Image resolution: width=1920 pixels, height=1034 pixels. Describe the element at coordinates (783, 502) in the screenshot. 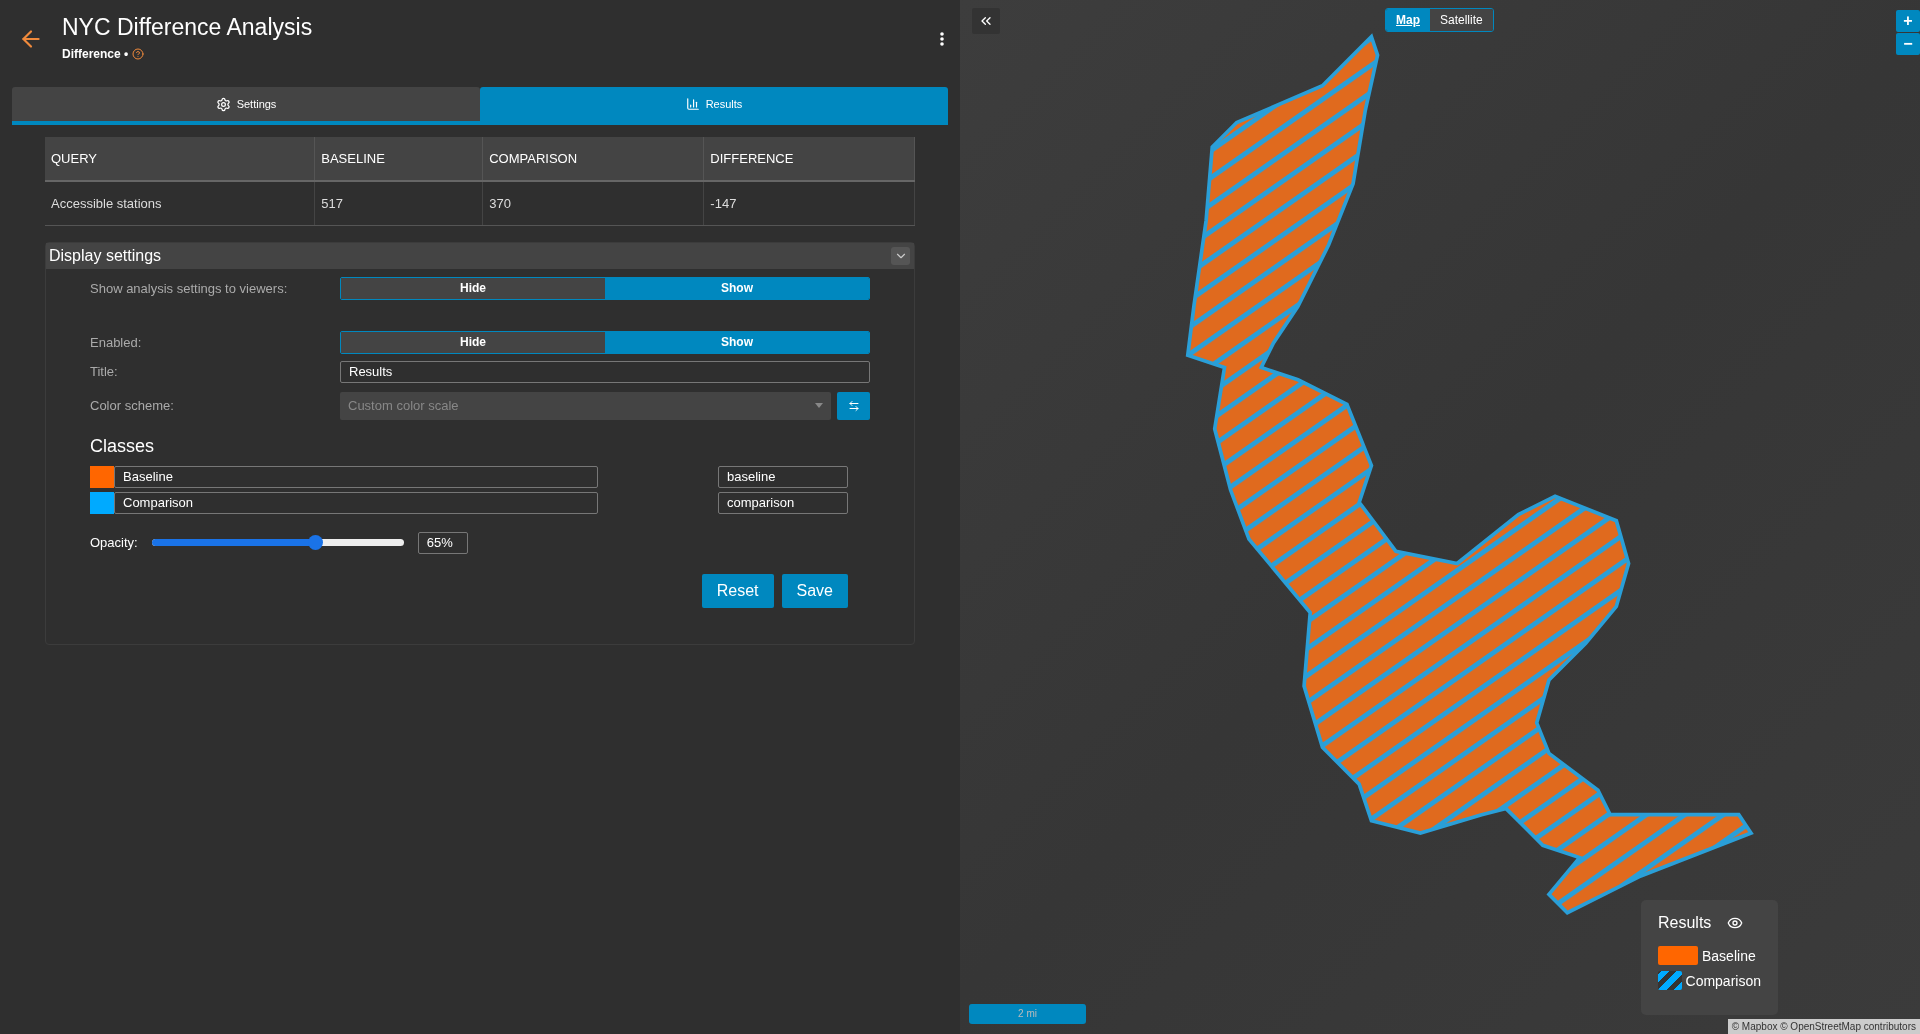

I see `class-key-field: comparison` at that location.